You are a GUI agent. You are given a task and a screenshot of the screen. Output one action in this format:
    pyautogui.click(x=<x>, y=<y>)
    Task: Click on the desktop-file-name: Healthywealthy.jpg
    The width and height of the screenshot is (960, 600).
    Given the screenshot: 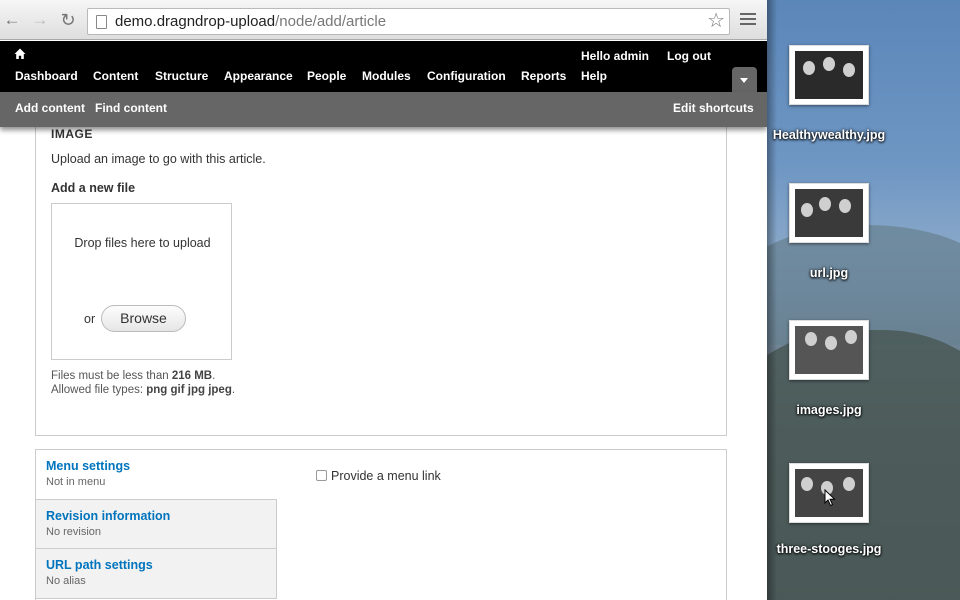 What is the action you would take?
    pyautogui.click(x=829, y=135)
    